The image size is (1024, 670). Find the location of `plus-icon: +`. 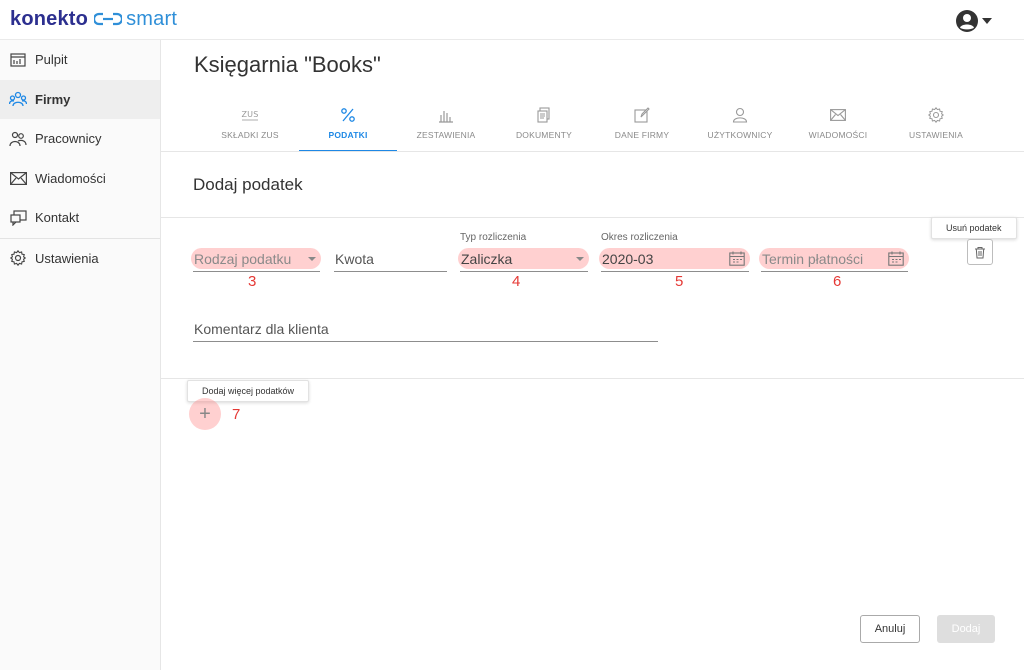

plus-icon: + is located at coordinates (205, 413).